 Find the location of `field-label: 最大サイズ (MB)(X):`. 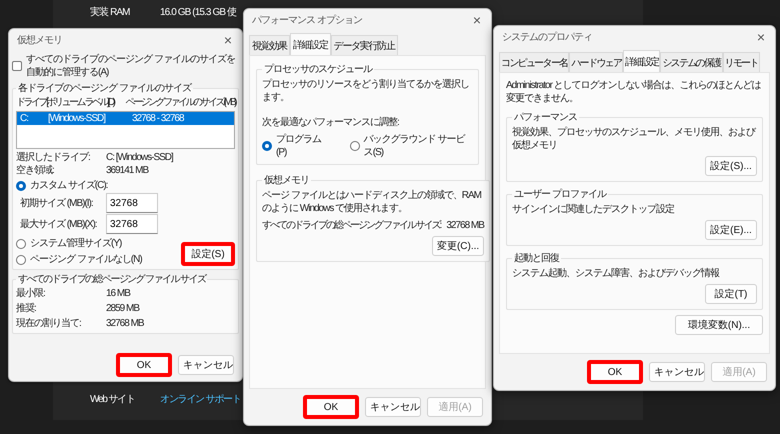

field-label: 最大サイズ (MB)(X): is located at coordinates (59, 224).